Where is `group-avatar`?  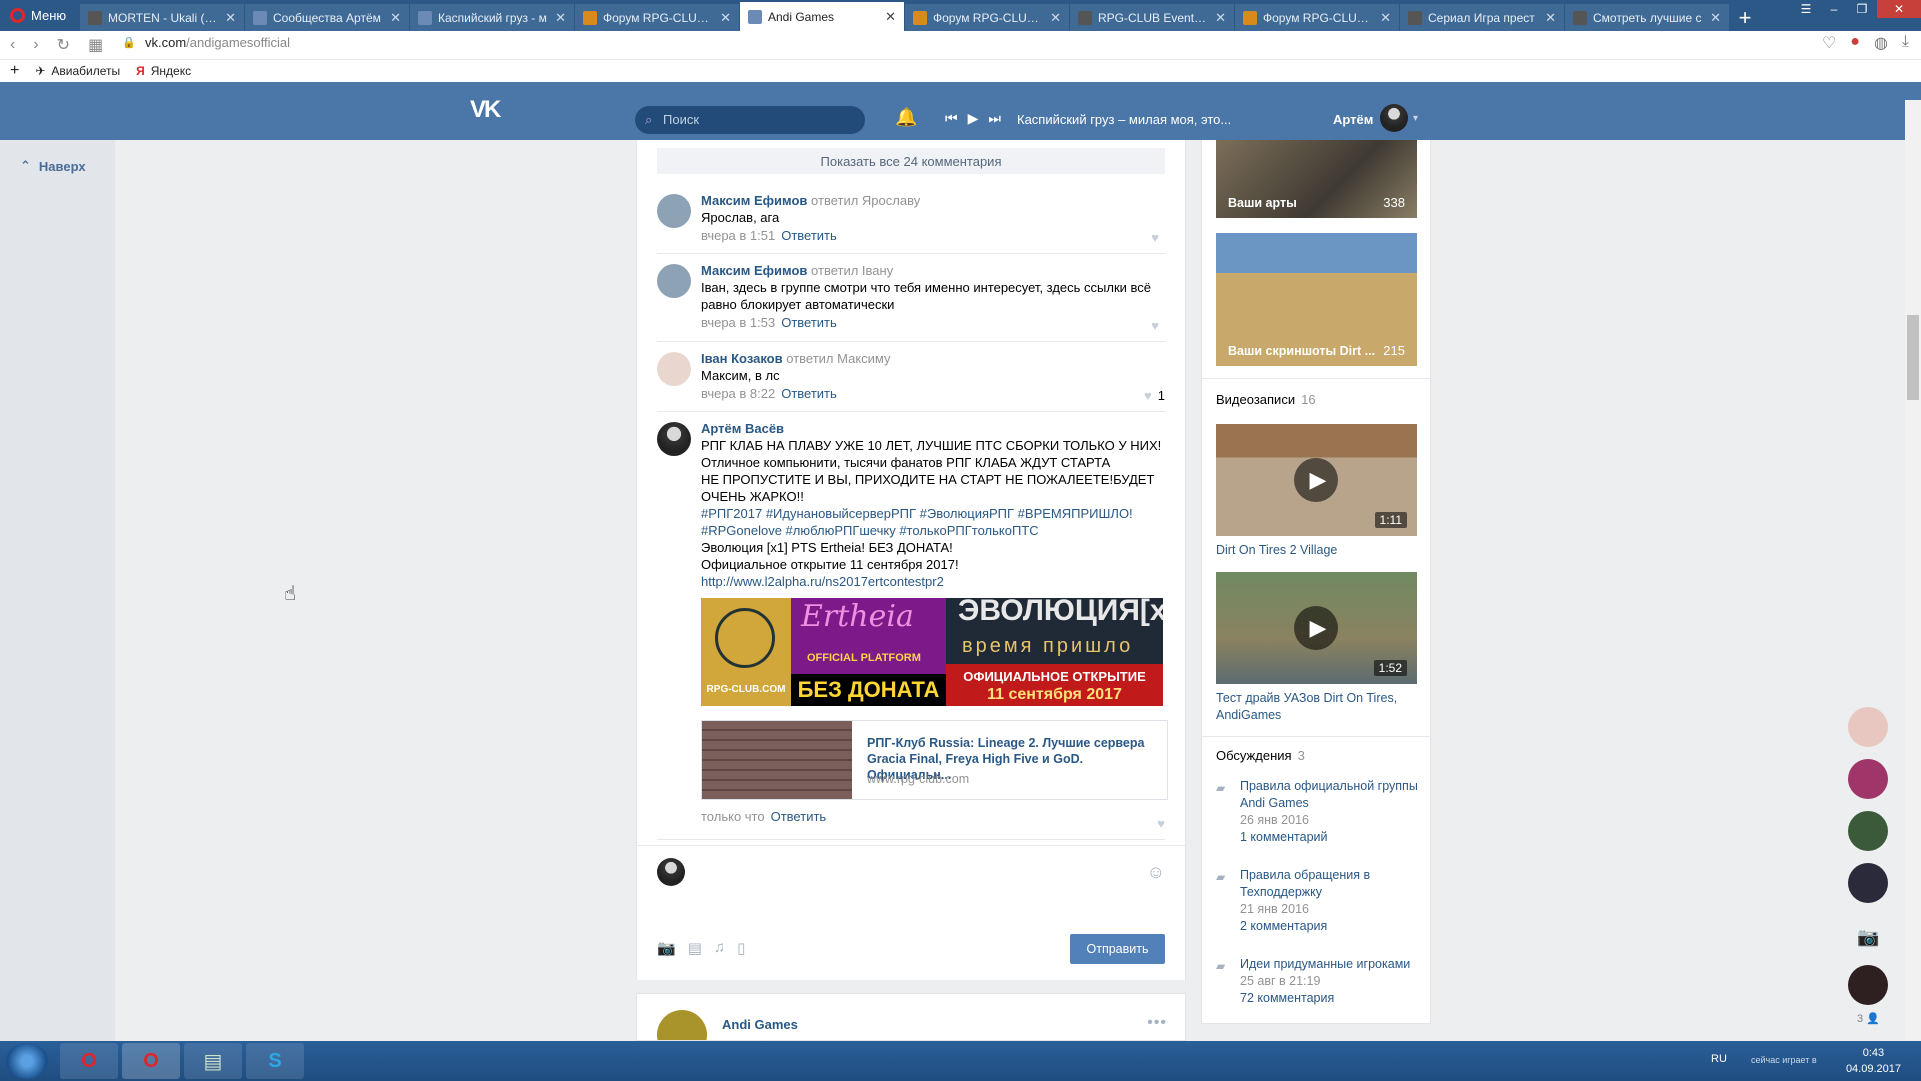 group-avatar is located at coordinates (682, 1025).